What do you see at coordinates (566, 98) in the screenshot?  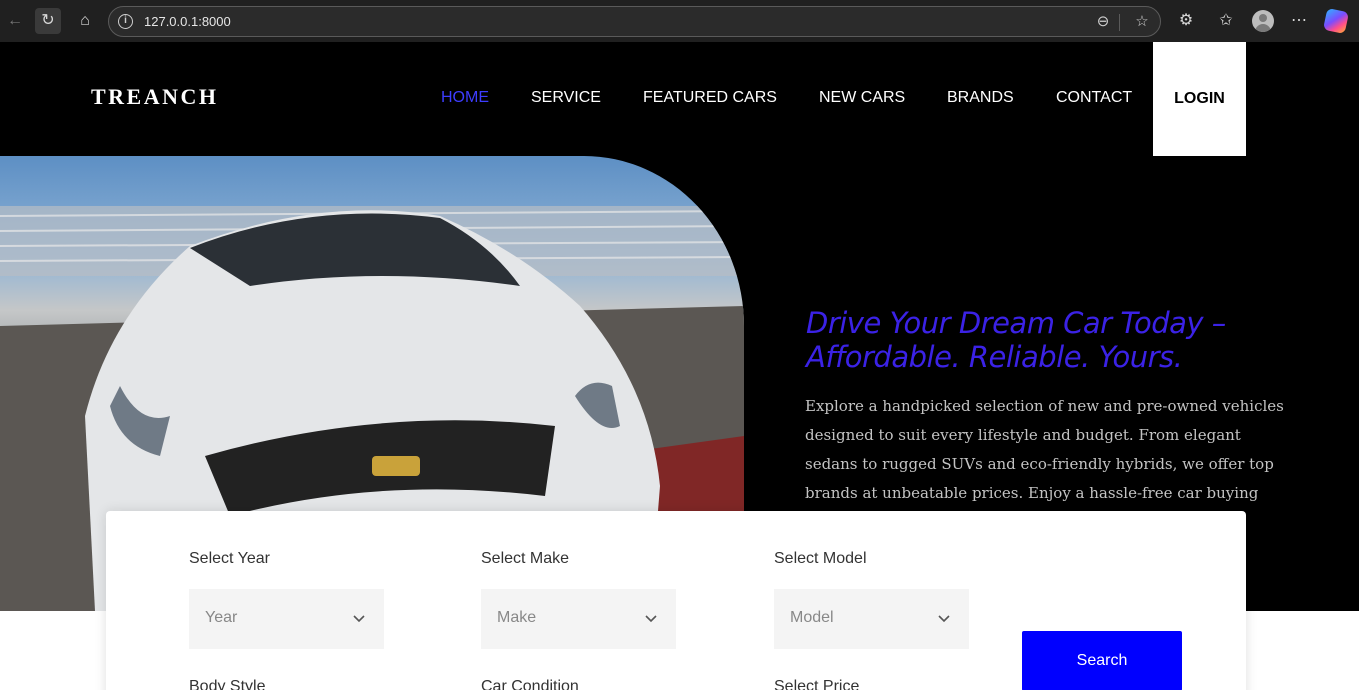 I see `nav-service: SERVICE` at bounding box center [566, 98].